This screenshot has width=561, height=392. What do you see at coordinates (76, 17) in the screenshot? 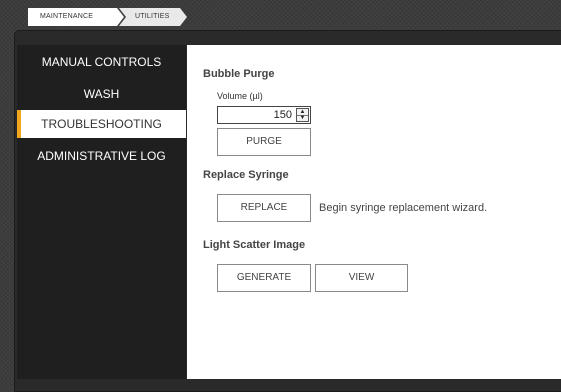
I see `breadcrumb-maintenance: MAINTENANCE` at bounding box center [76, 17].